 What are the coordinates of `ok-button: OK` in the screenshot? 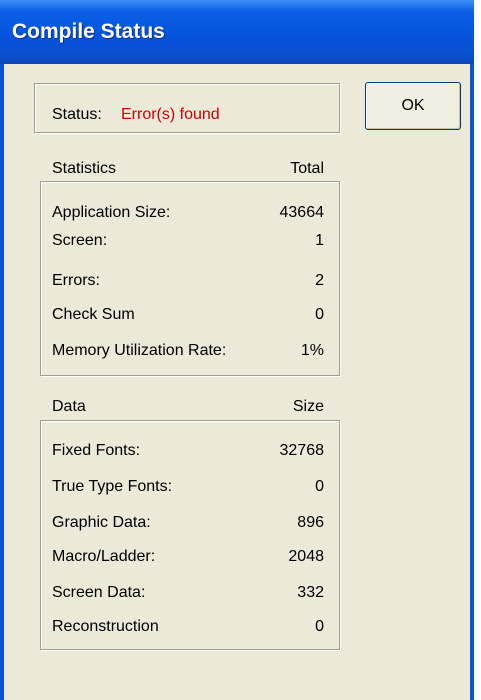 It's located at (413, 106).